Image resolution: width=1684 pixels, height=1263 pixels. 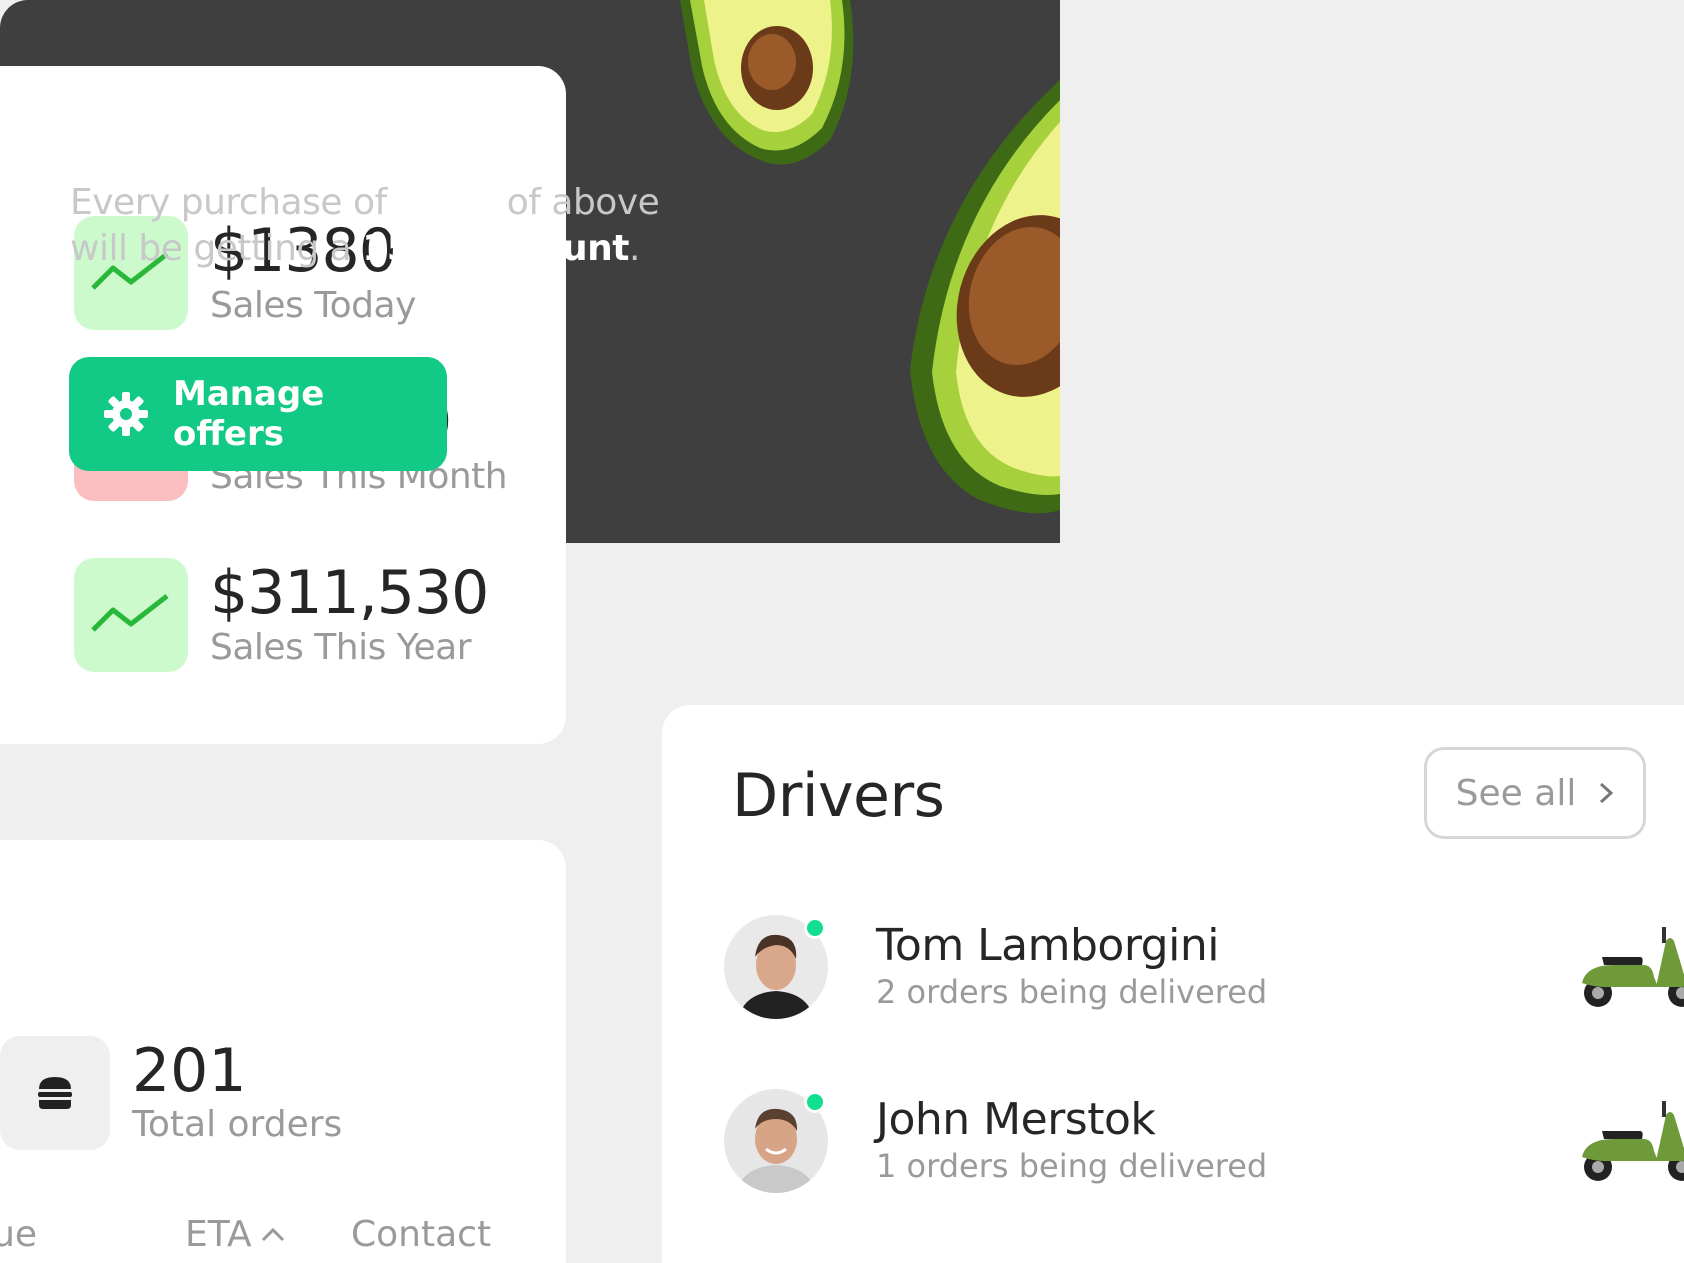 What do you see at coordinates (870, 257) in the screenshot?
I see `avocado-image` at bounding box center [870, 257].